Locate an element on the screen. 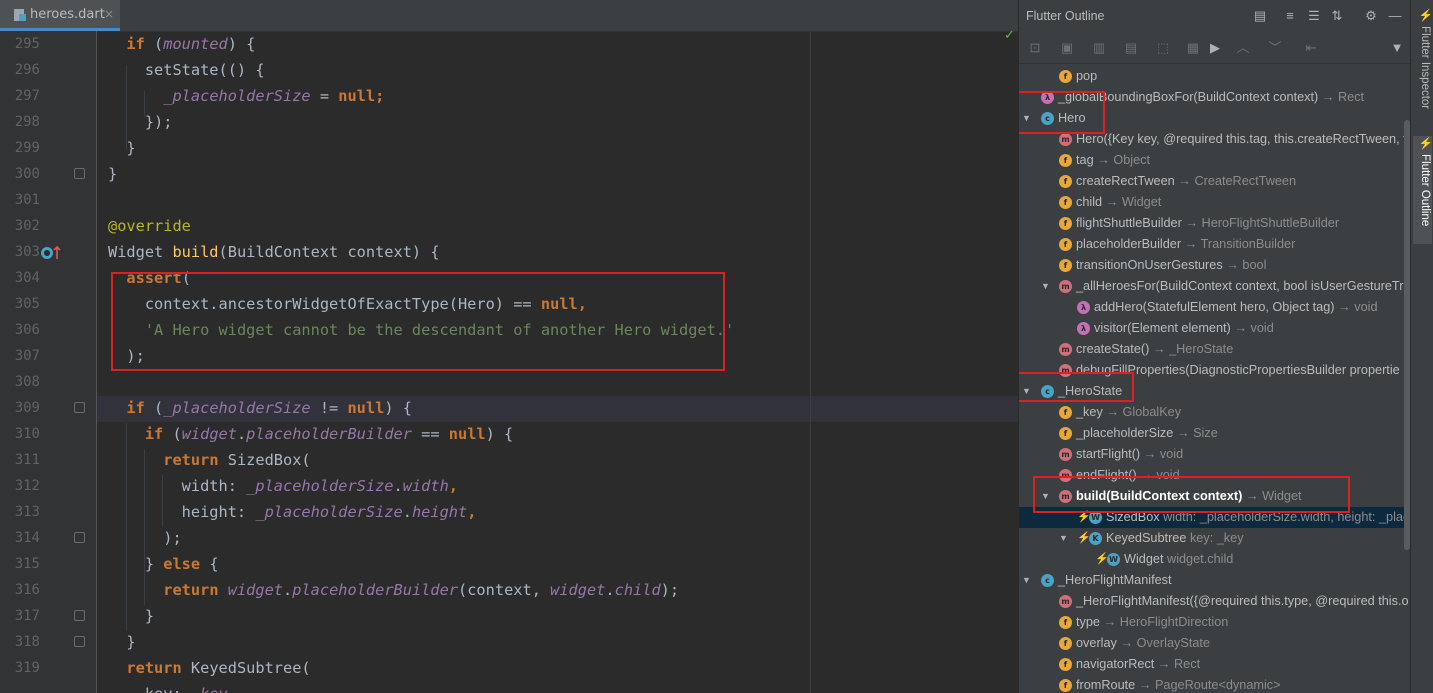 The image size is (1433, 693). code-line: key: _key is located at coordinates (421, 687).